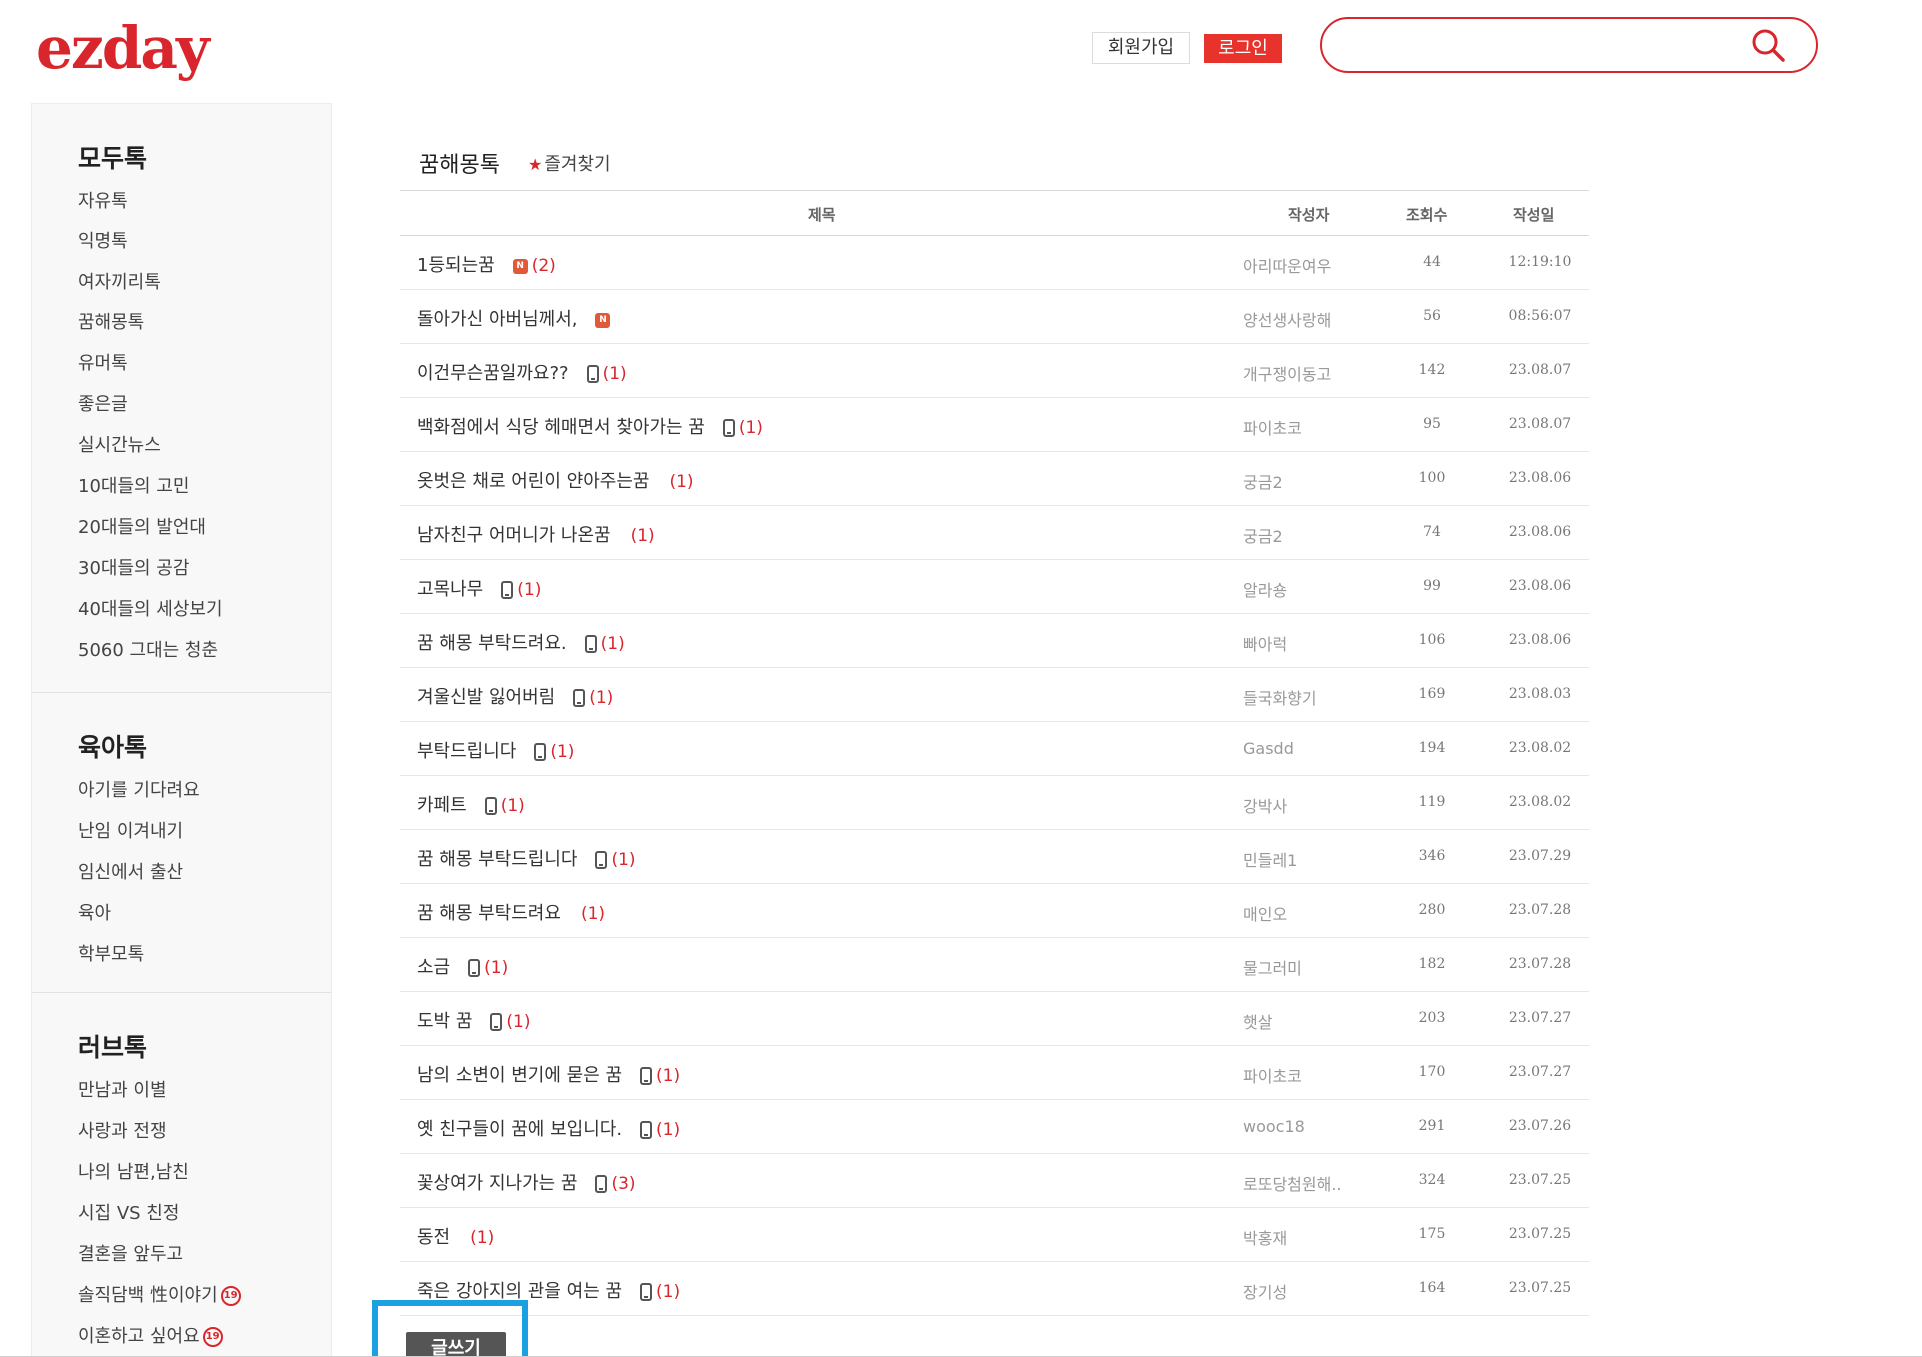  What do you see at coordinates (1287, 373) in the screenshot?
I see `post-author: 개구쟁이동고` at bounding box center [1287, 373].